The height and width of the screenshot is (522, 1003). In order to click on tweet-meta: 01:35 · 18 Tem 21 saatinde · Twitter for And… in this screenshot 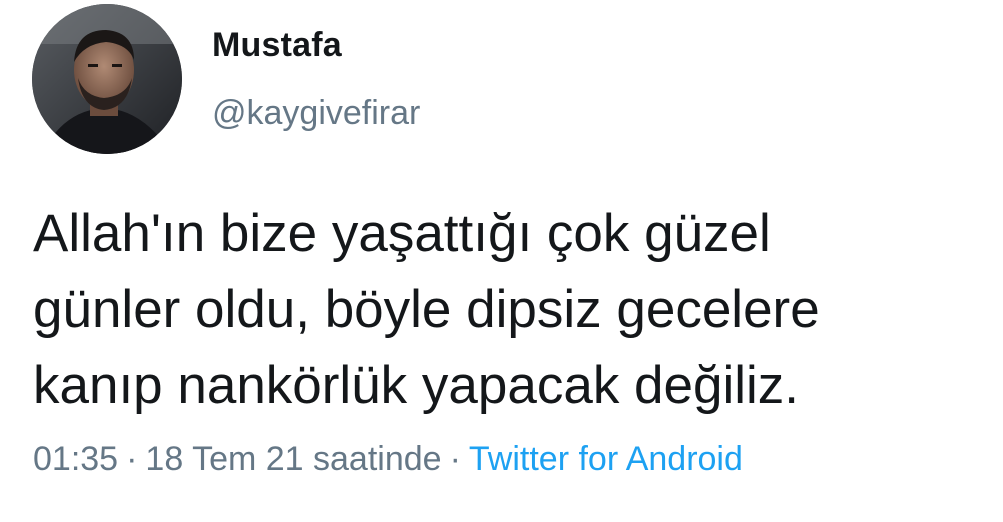, I will do `click(388, 459)`.